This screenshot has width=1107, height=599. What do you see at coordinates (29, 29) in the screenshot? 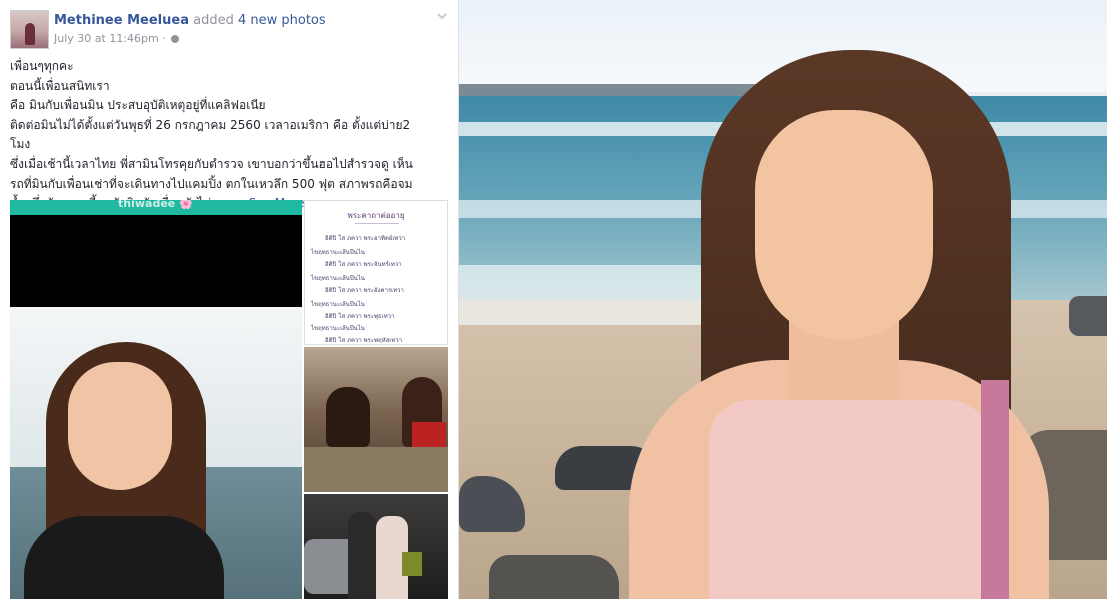
I see `avatar` at bounding box center [29, 29].